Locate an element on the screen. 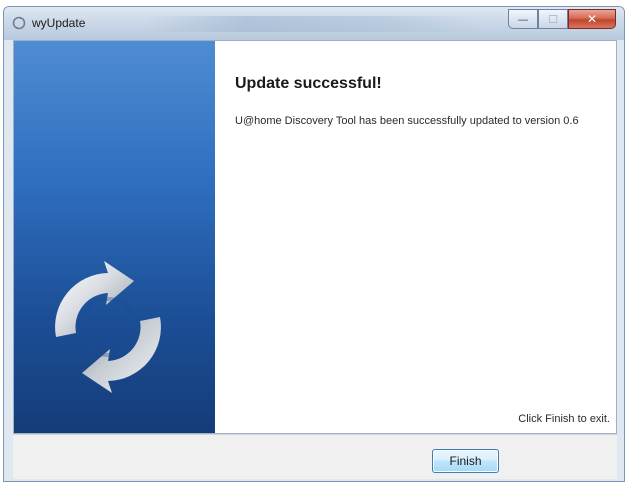  finish-button: Finish is located at coordinates (465, 461).